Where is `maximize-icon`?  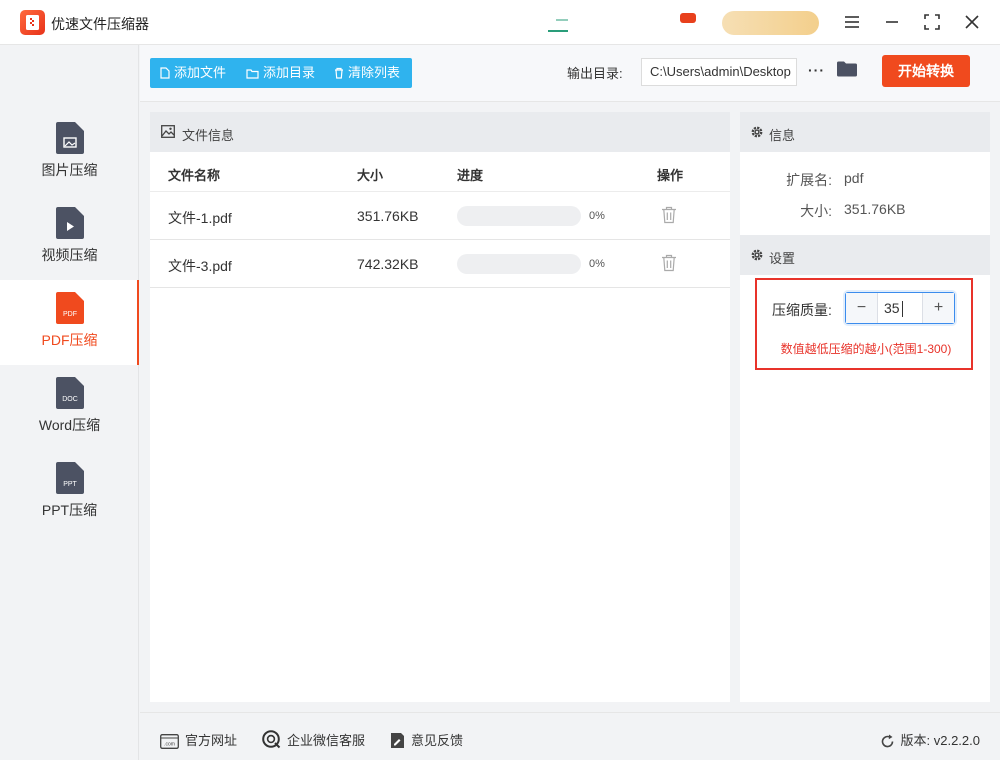 maximize-icon is located at coordinates (932, 22).